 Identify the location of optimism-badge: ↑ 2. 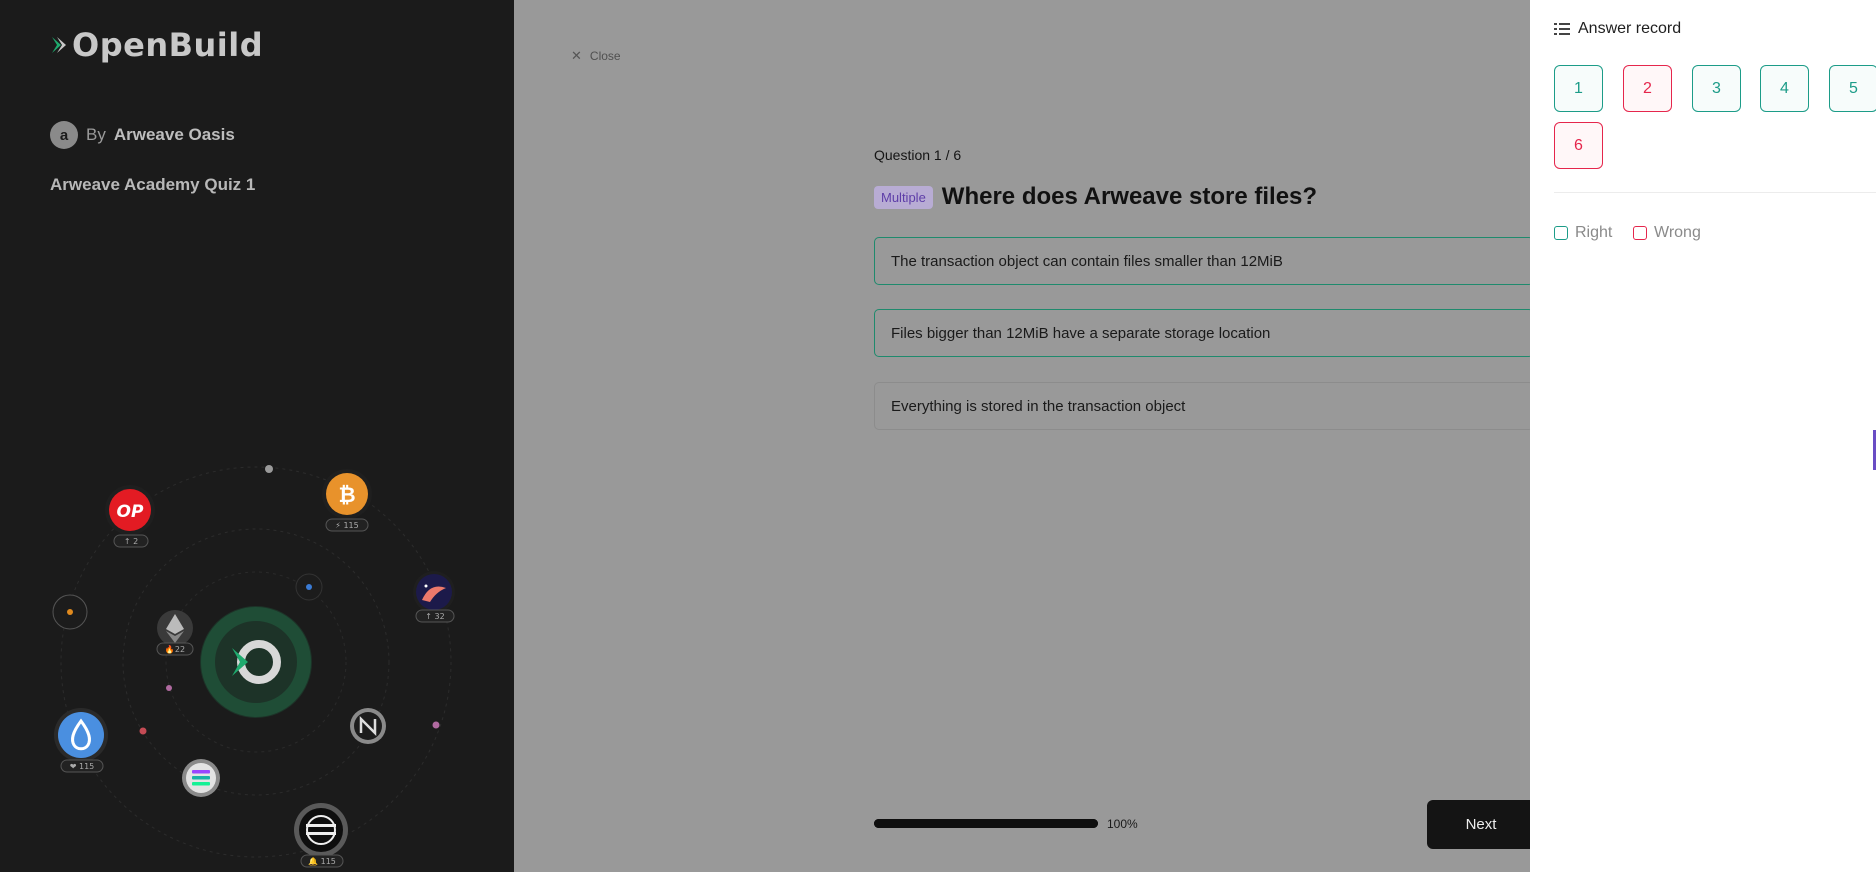
(131, 541).